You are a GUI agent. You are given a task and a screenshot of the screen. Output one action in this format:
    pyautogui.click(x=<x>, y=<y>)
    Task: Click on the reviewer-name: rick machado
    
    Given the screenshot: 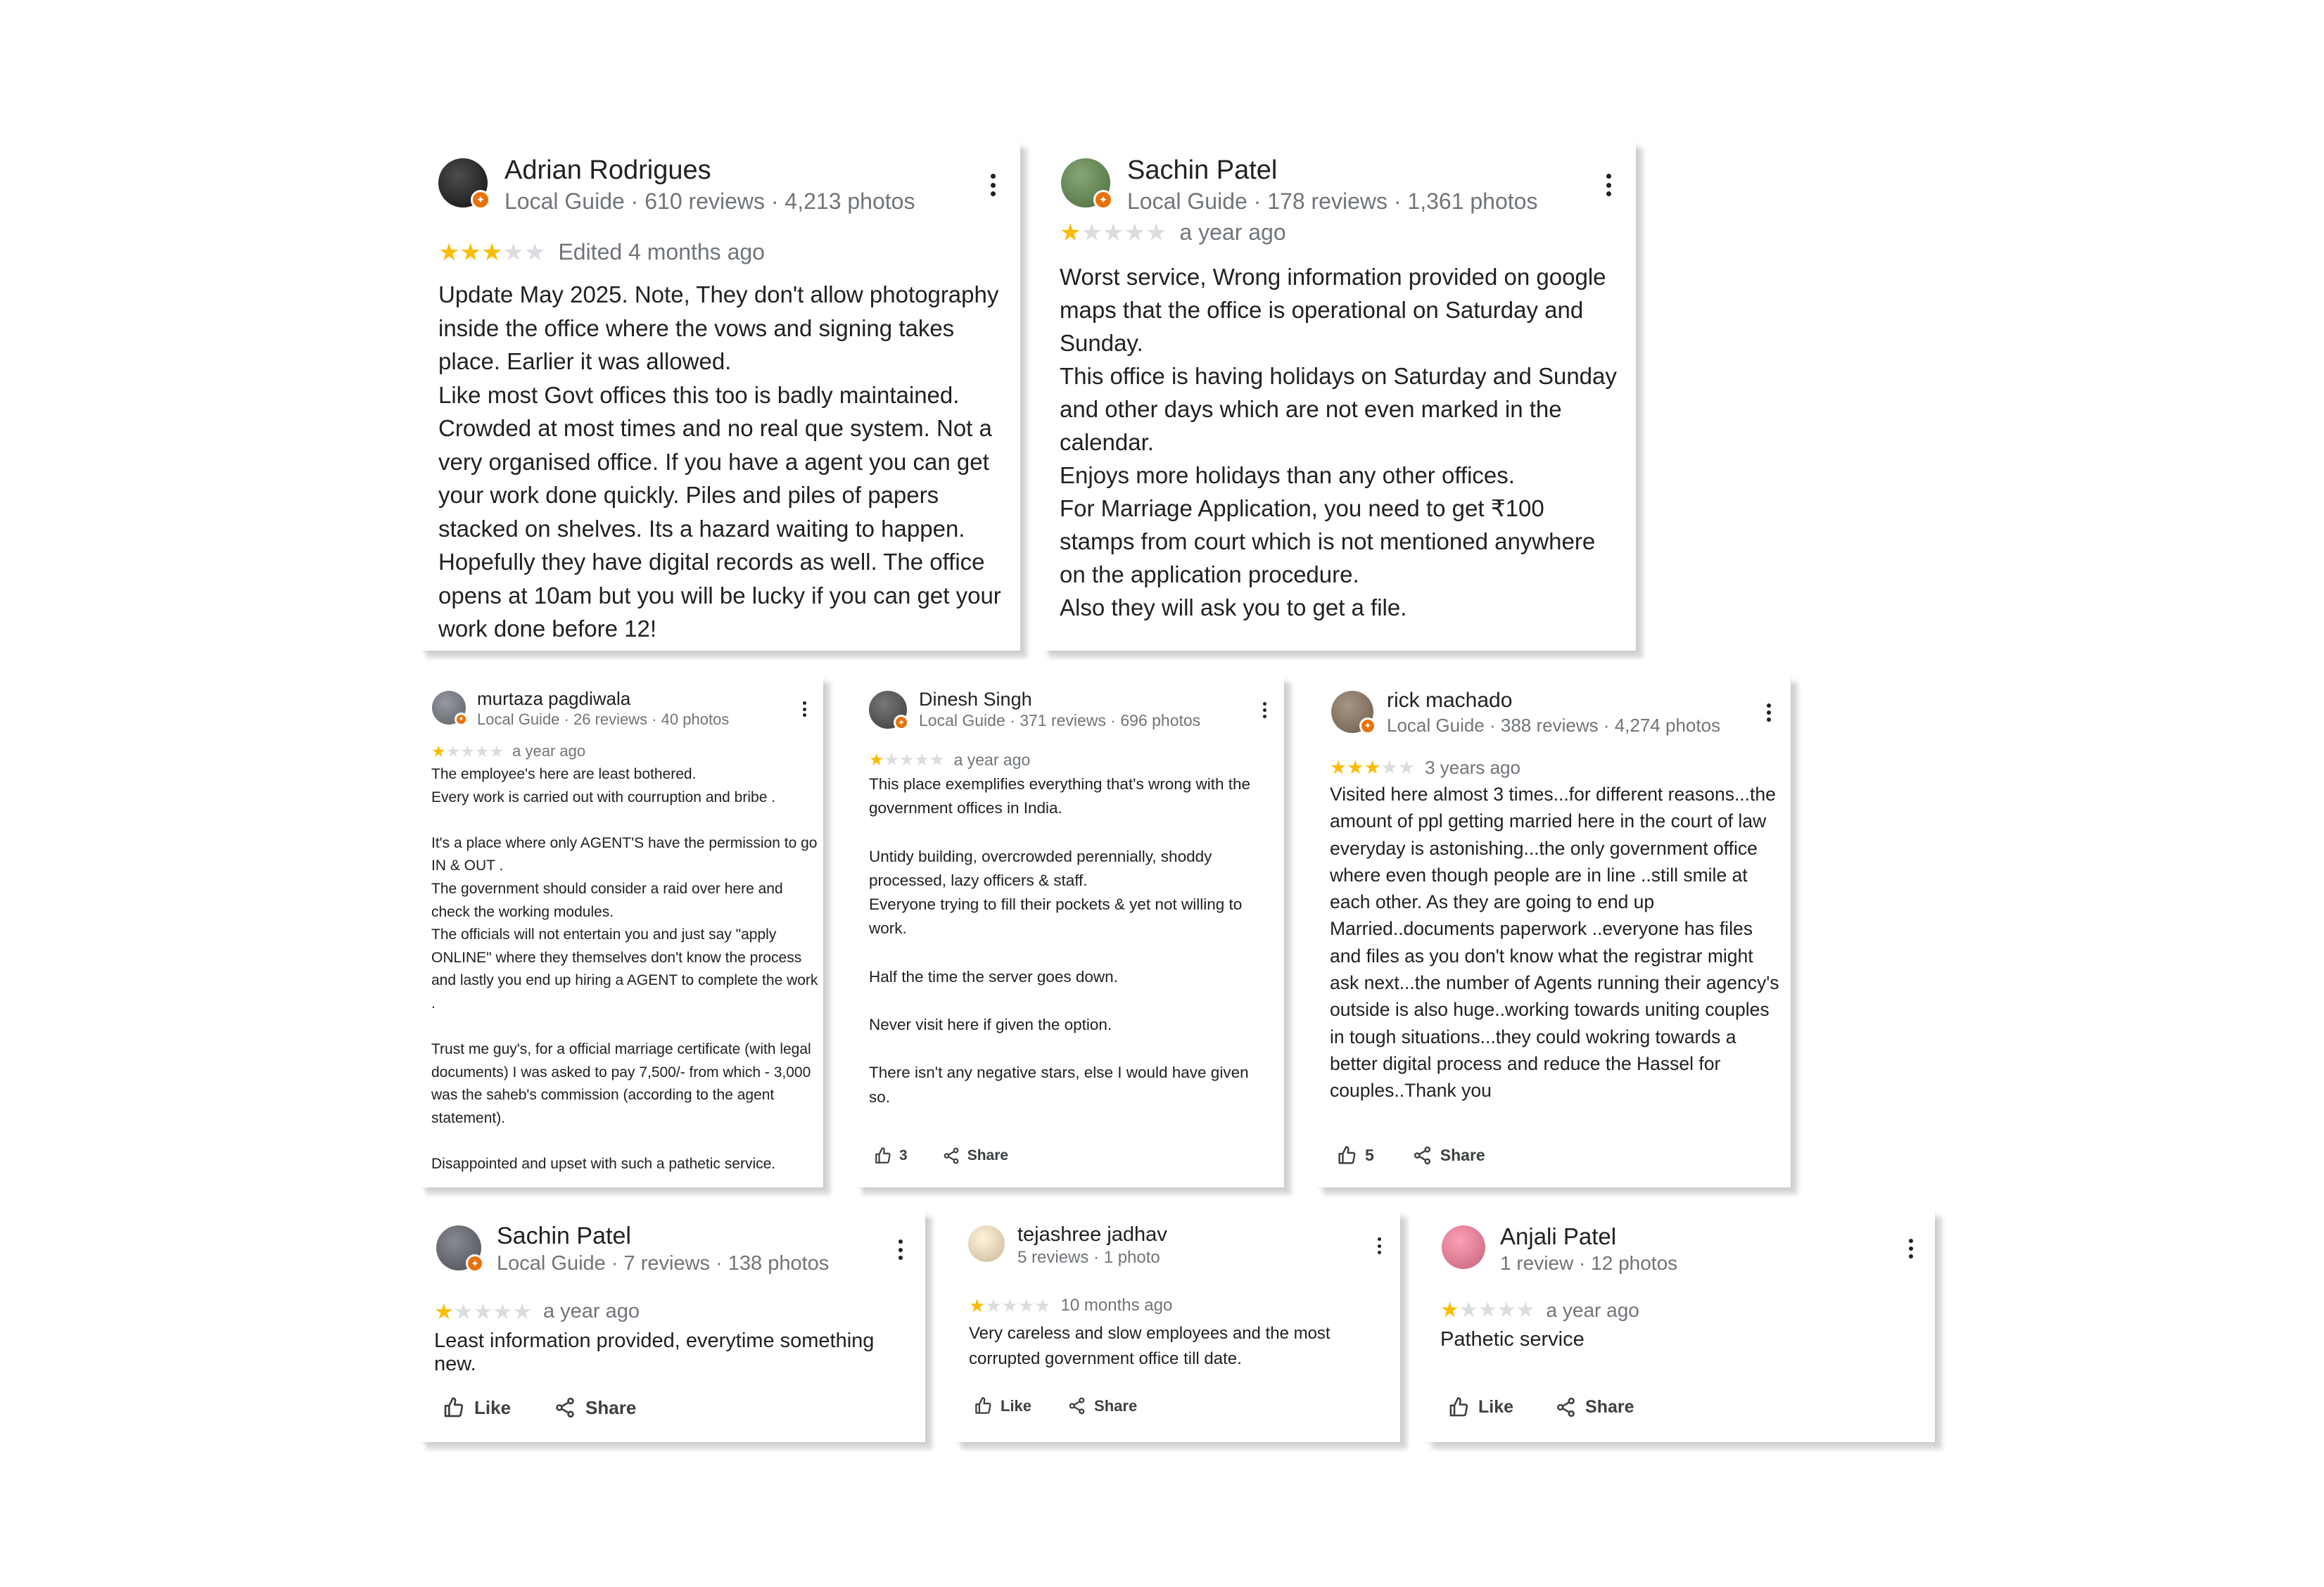 What is the action you would take?
    pyautogui.click(x=1554, y=701)
    